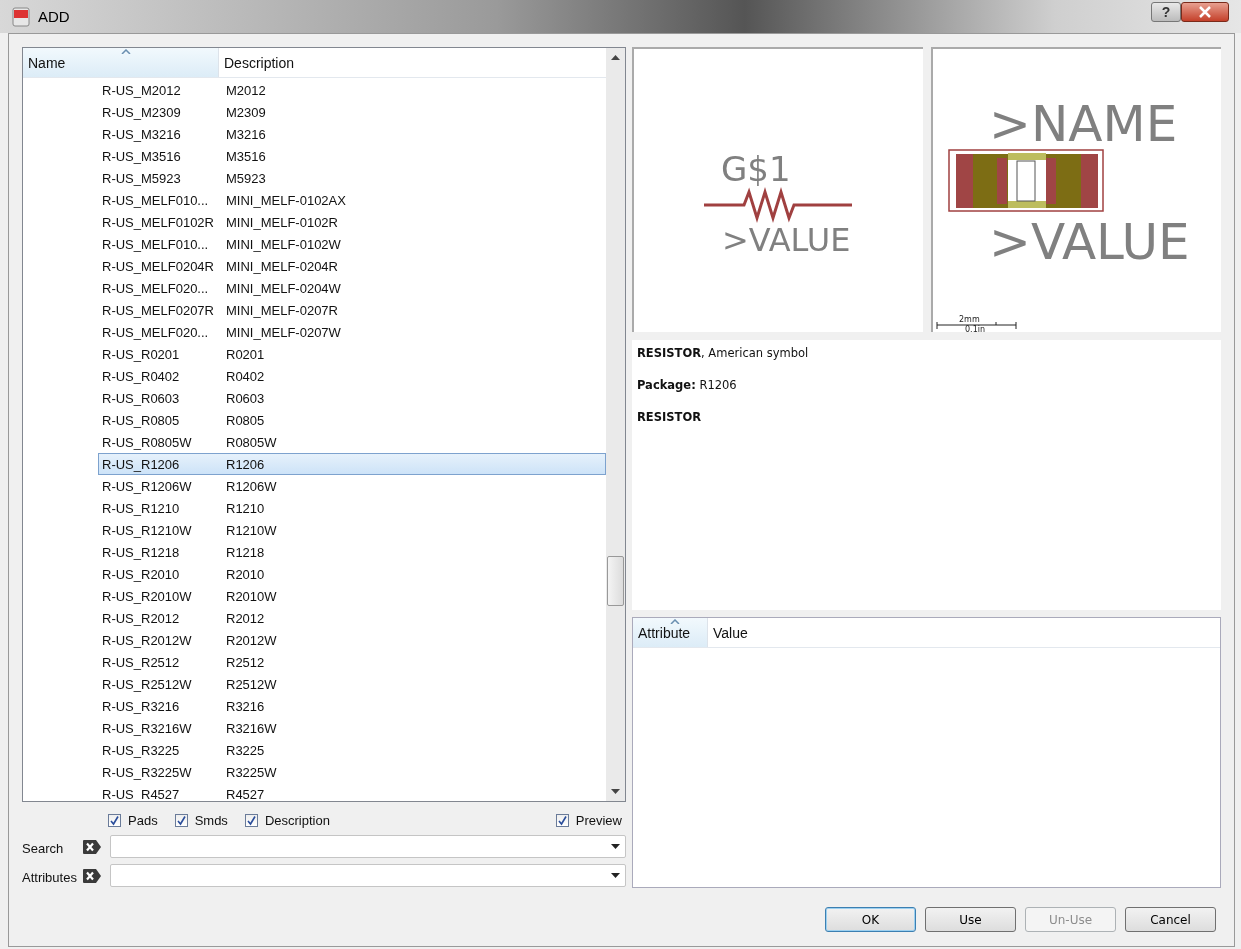 The height and width of the screenshot is (949, 1241). I want to click on column-header: Name, so click(121, 62).